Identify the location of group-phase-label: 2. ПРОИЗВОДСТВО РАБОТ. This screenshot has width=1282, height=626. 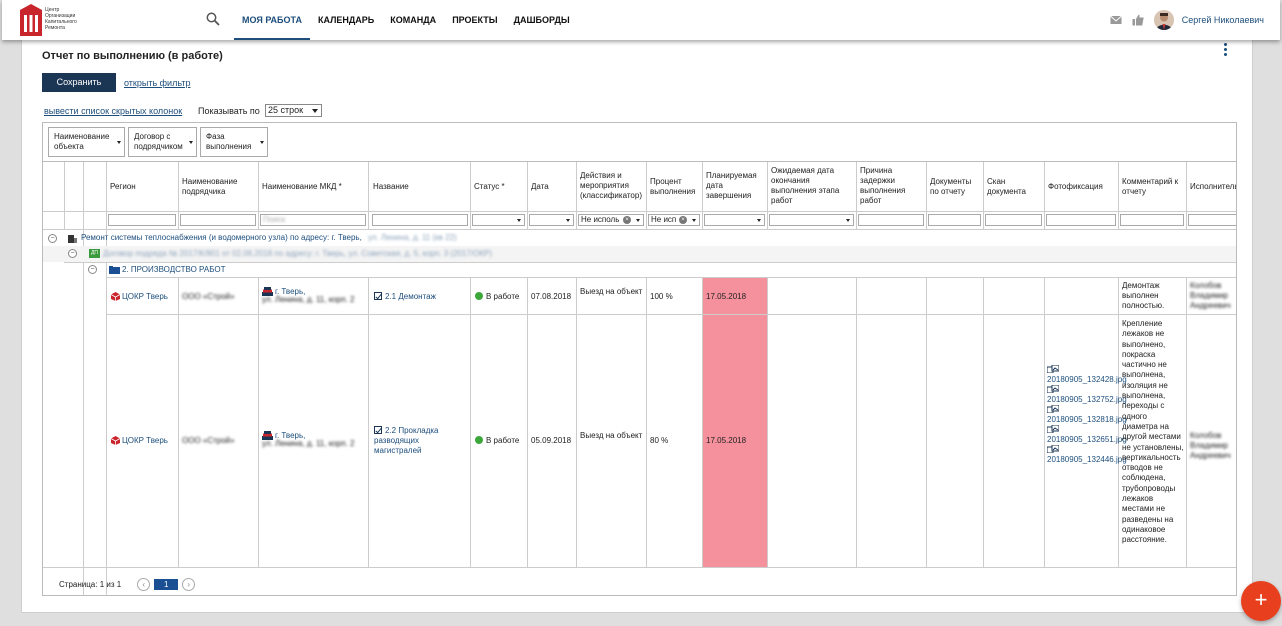
(173, 269).